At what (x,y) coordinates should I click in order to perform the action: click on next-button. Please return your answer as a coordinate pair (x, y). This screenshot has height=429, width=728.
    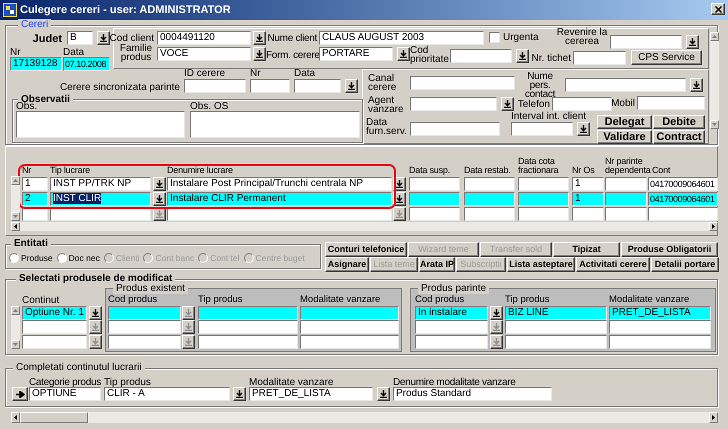
    Looking at the image, I should click on (20, 394).